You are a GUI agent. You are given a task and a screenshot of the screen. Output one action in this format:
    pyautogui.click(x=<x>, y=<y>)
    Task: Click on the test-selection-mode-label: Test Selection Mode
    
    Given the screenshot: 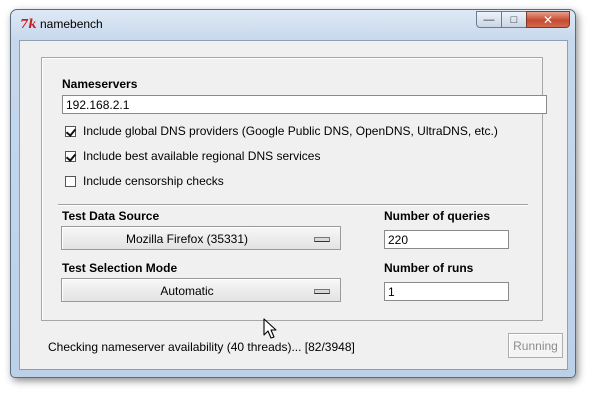 What is the action you would take?
    pyautogui.click(x=120, y=268)
    